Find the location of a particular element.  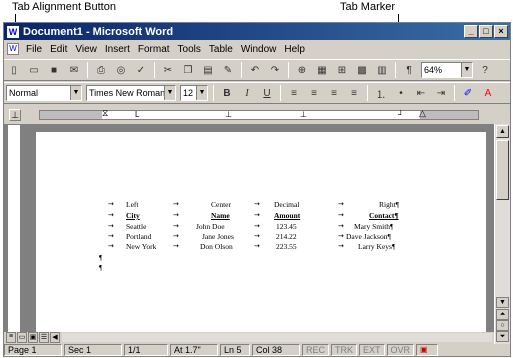

menu-format: Format is located at coordinates (154, 49).